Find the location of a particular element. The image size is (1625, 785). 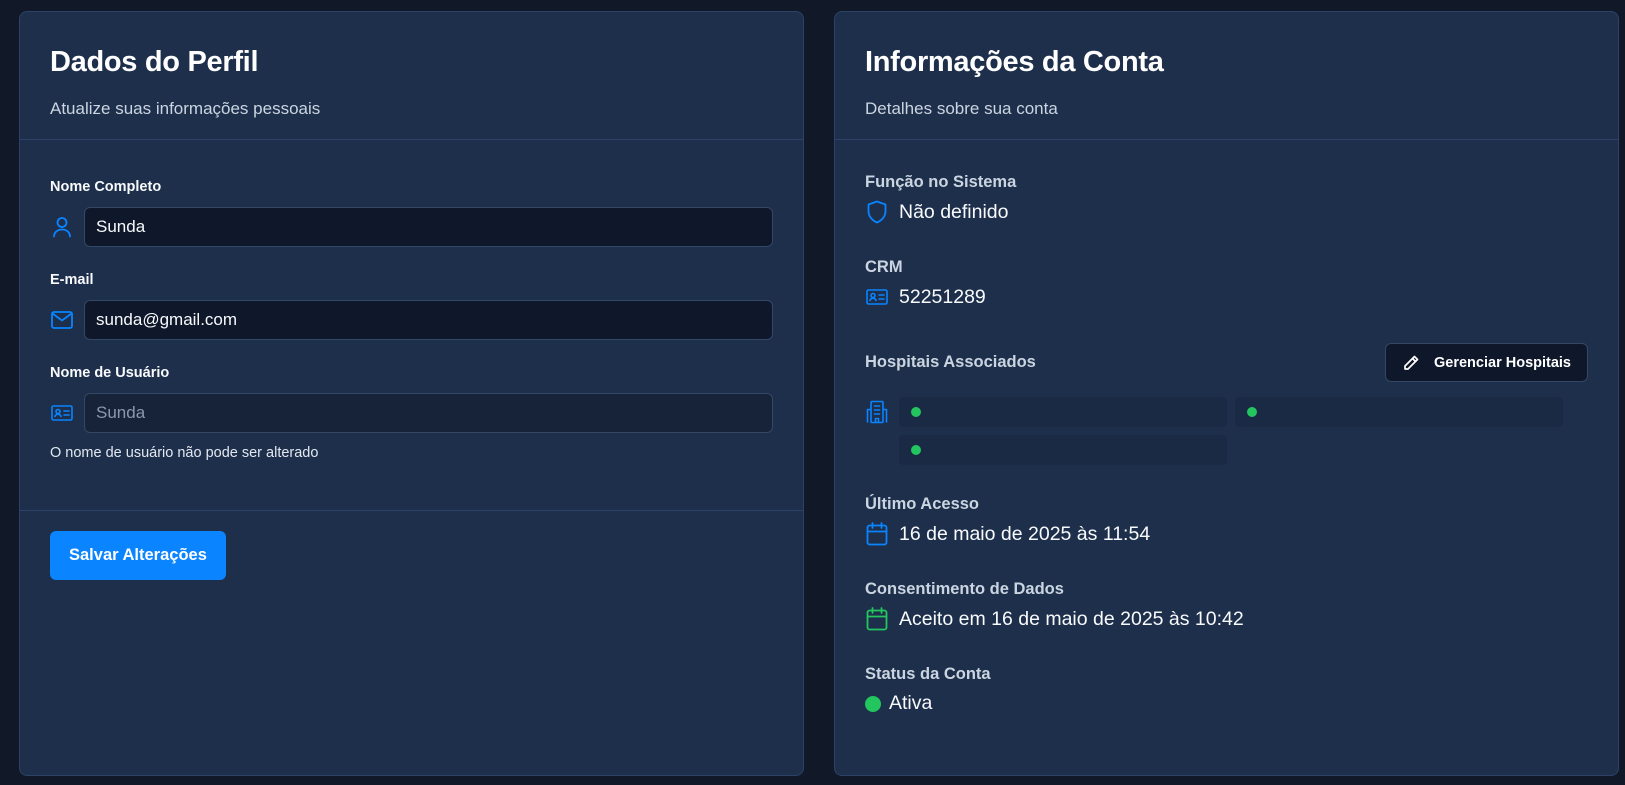

manage-hospitals-label: Gerenciar Hospitais is located at coordinates (1502, 362).